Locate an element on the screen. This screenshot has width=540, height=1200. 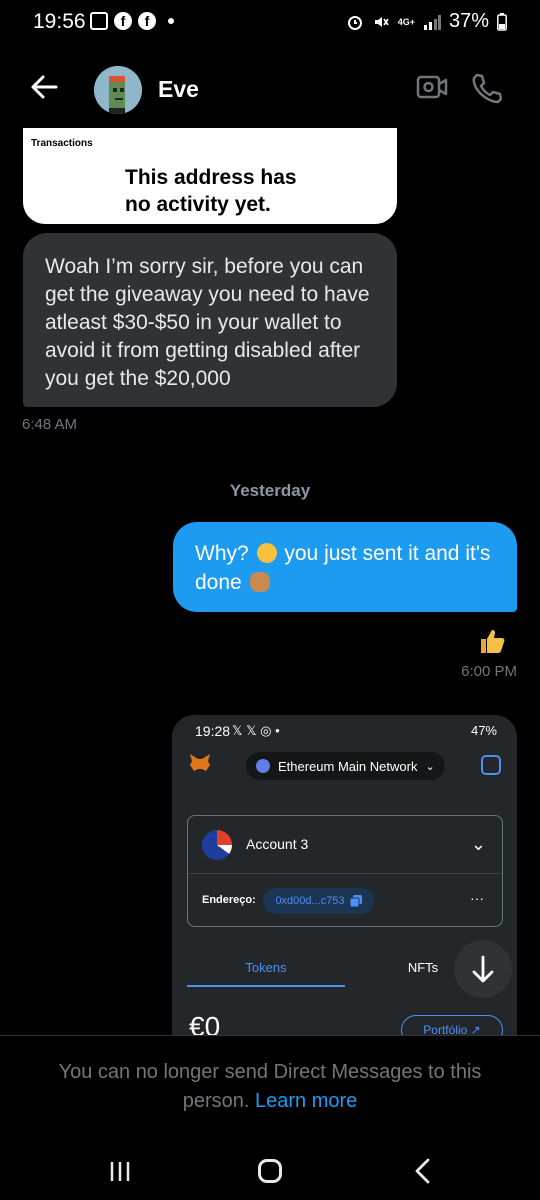
account-name: Account 3 is located at coordinates (277, 844).